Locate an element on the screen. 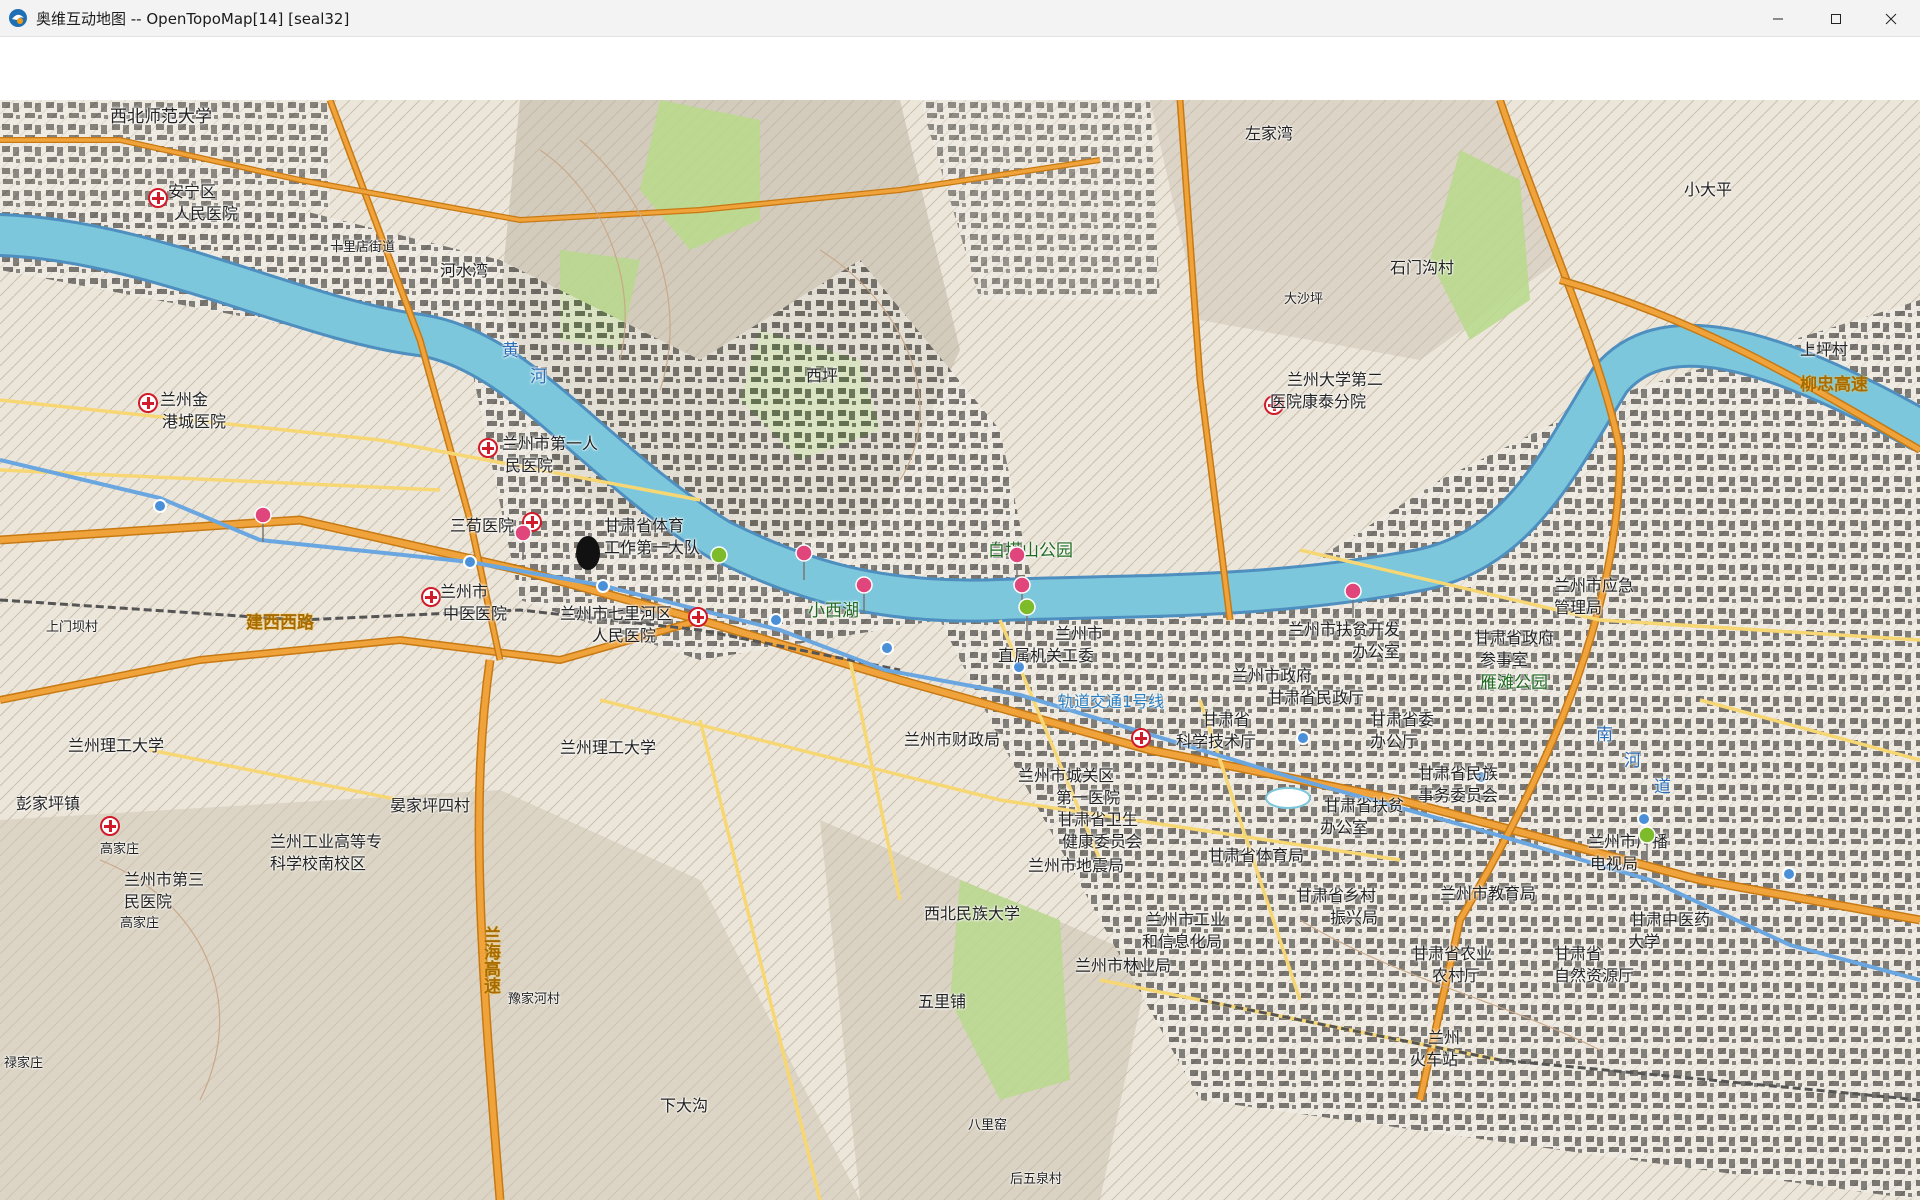  map-label: 兰州市城关区 is located at coordinates (1066, 775).